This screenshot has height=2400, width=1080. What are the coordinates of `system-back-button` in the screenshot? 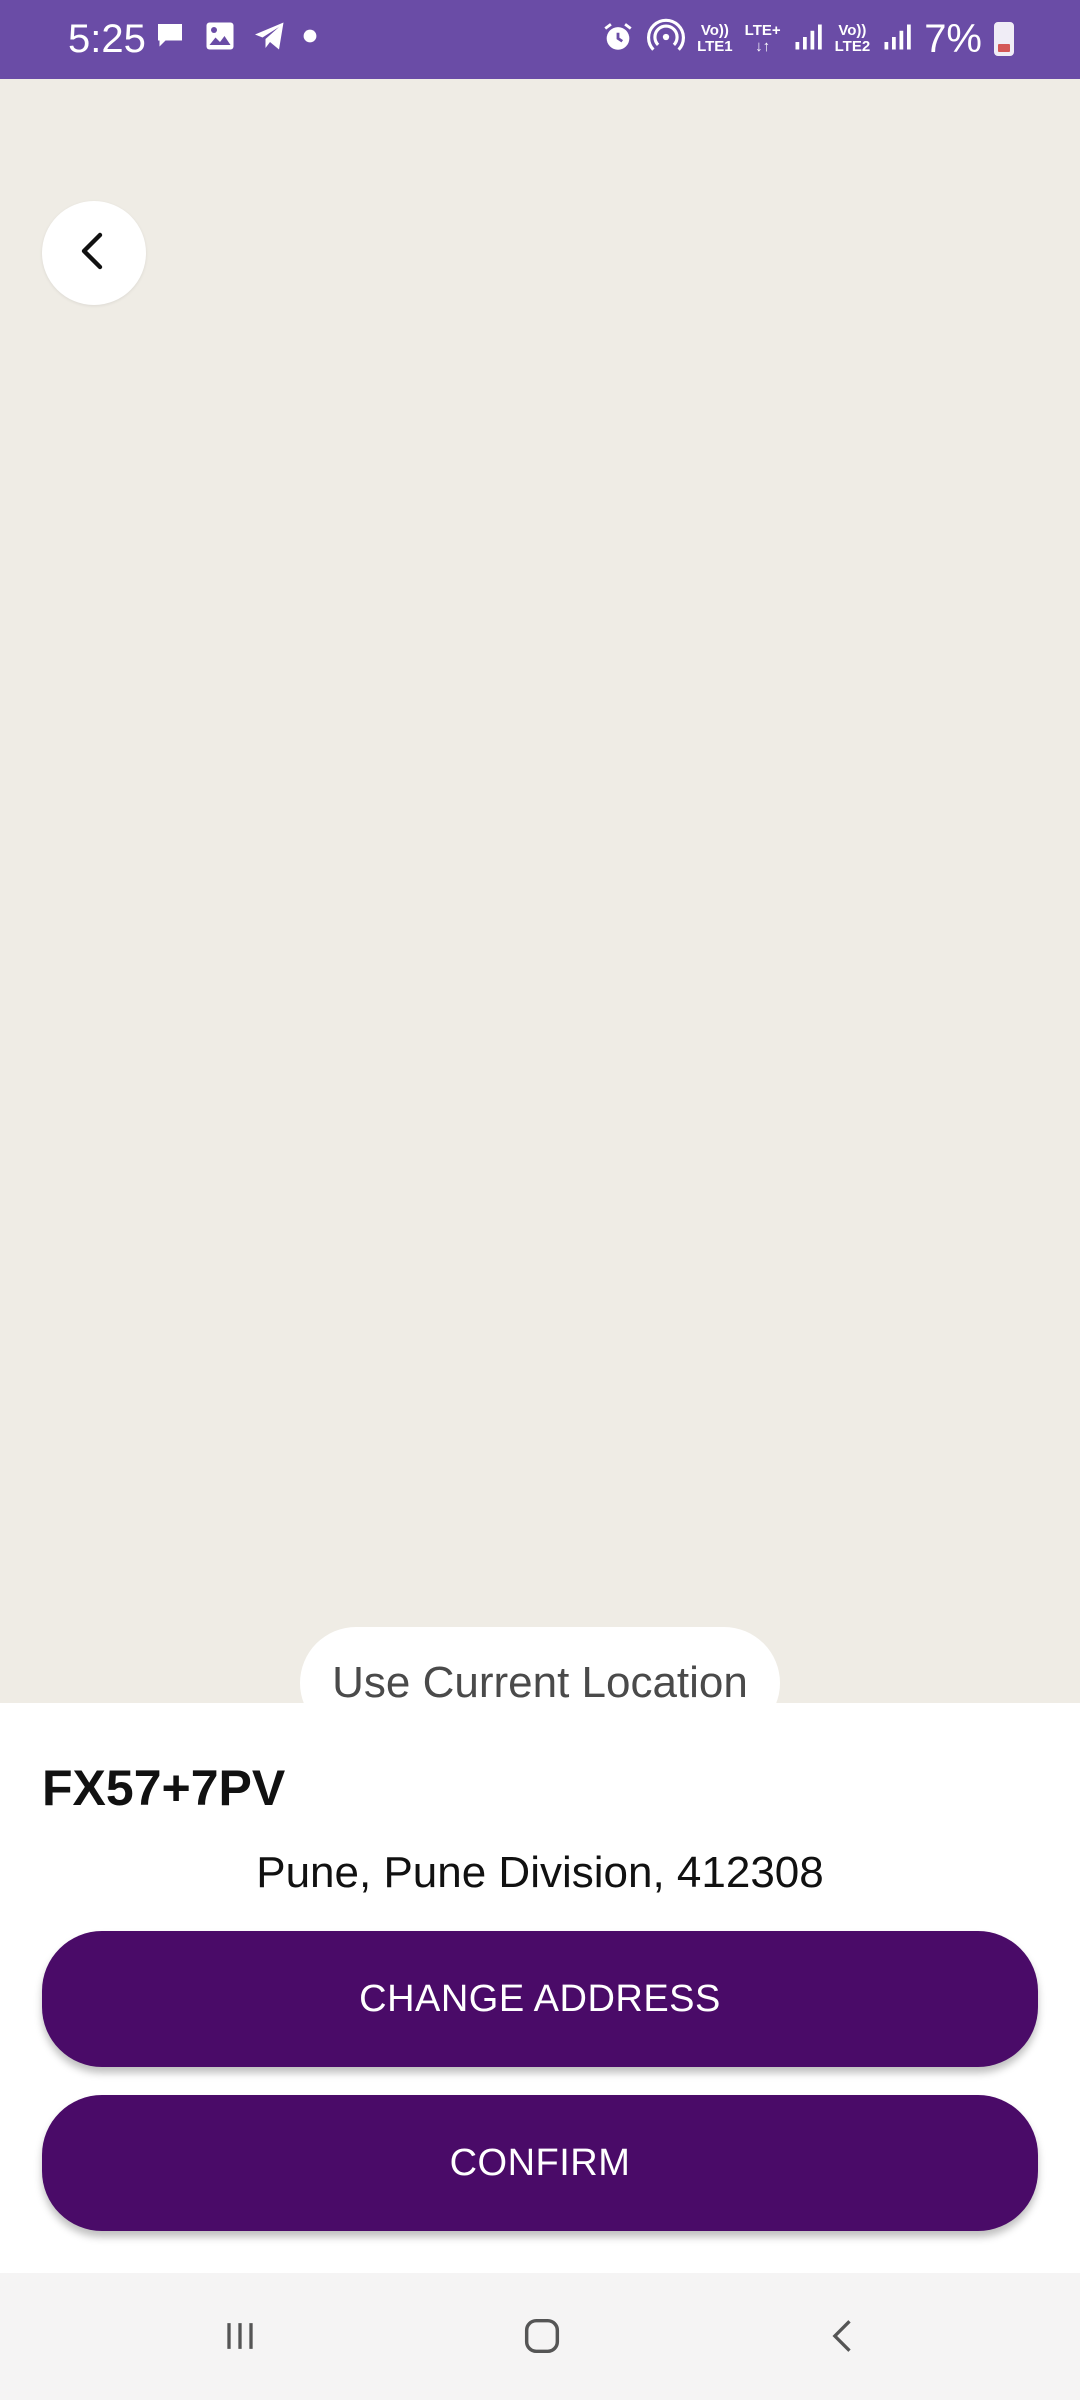 It's located at (844, 2338).